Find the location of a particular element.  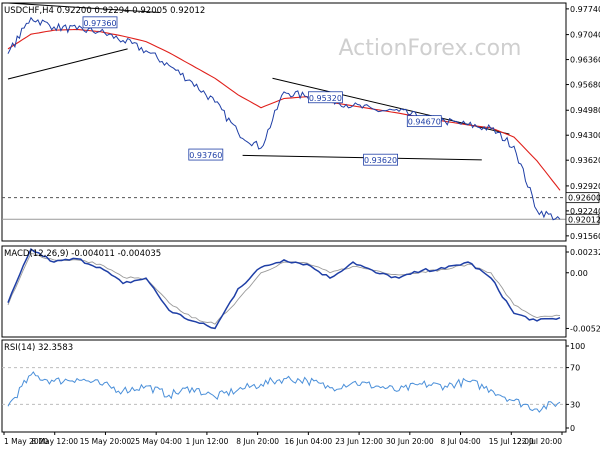

rsi-axis-tick-label: 70 is located at coordinates (575, 368).